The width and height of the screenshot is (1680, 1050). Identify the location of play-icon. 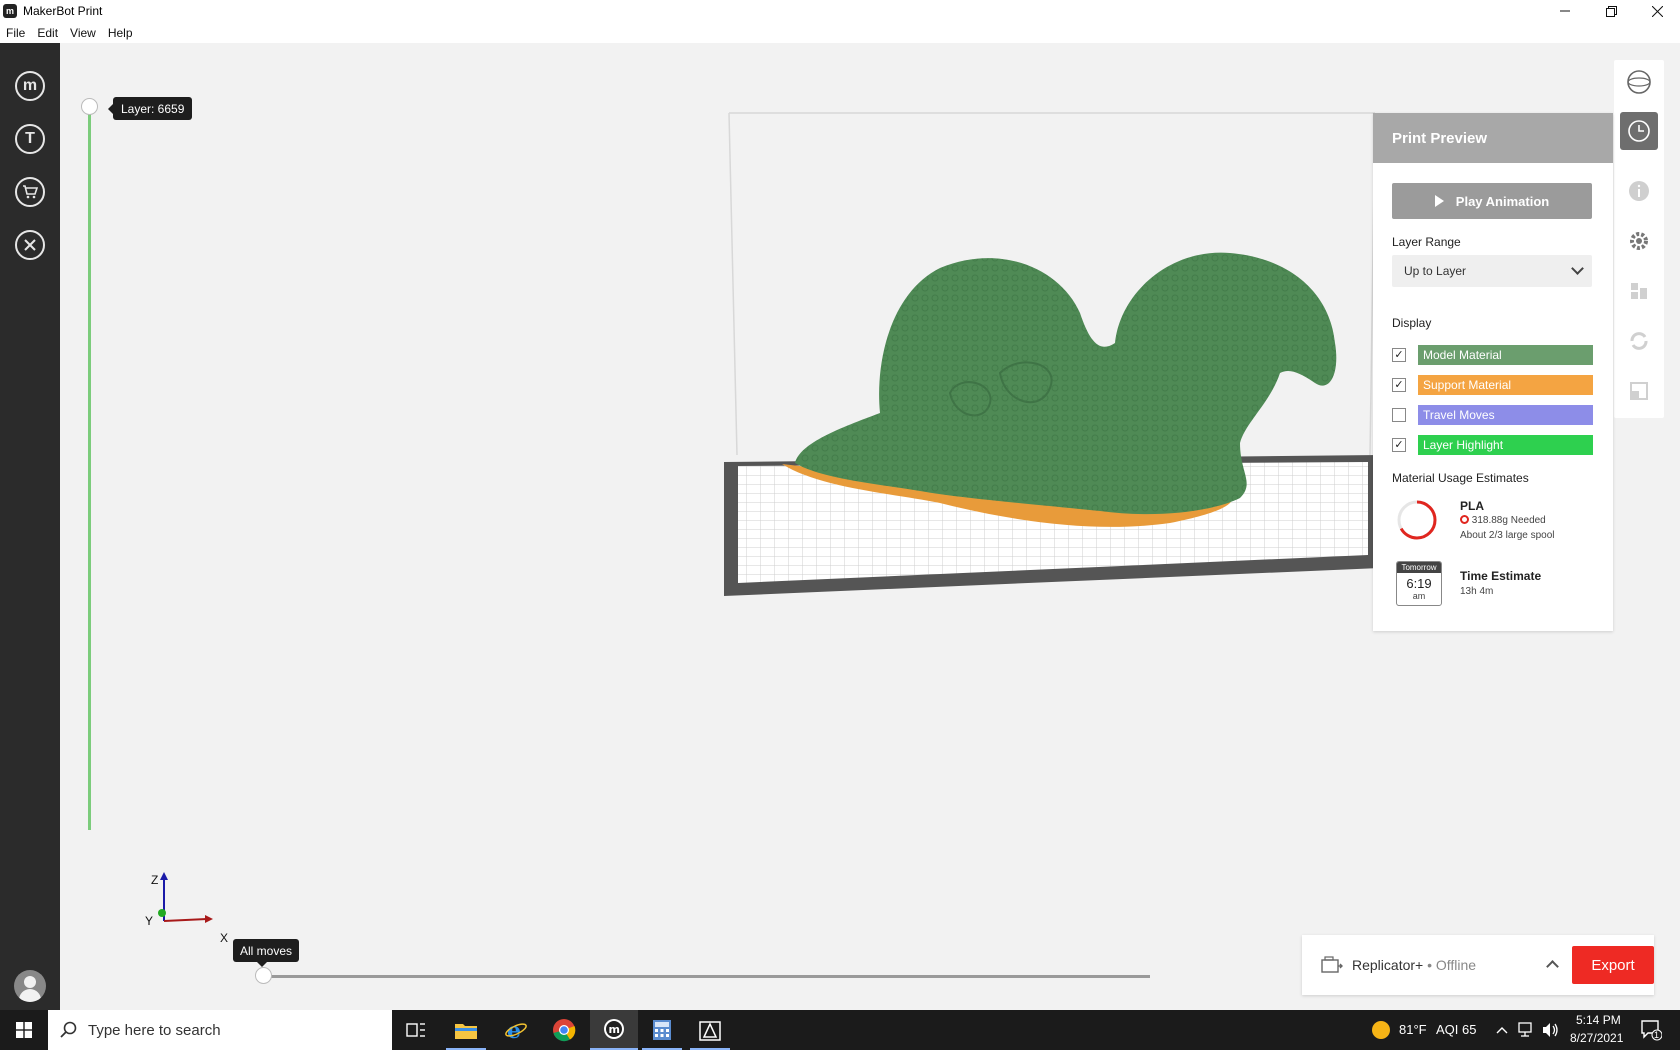
(1439, 201).